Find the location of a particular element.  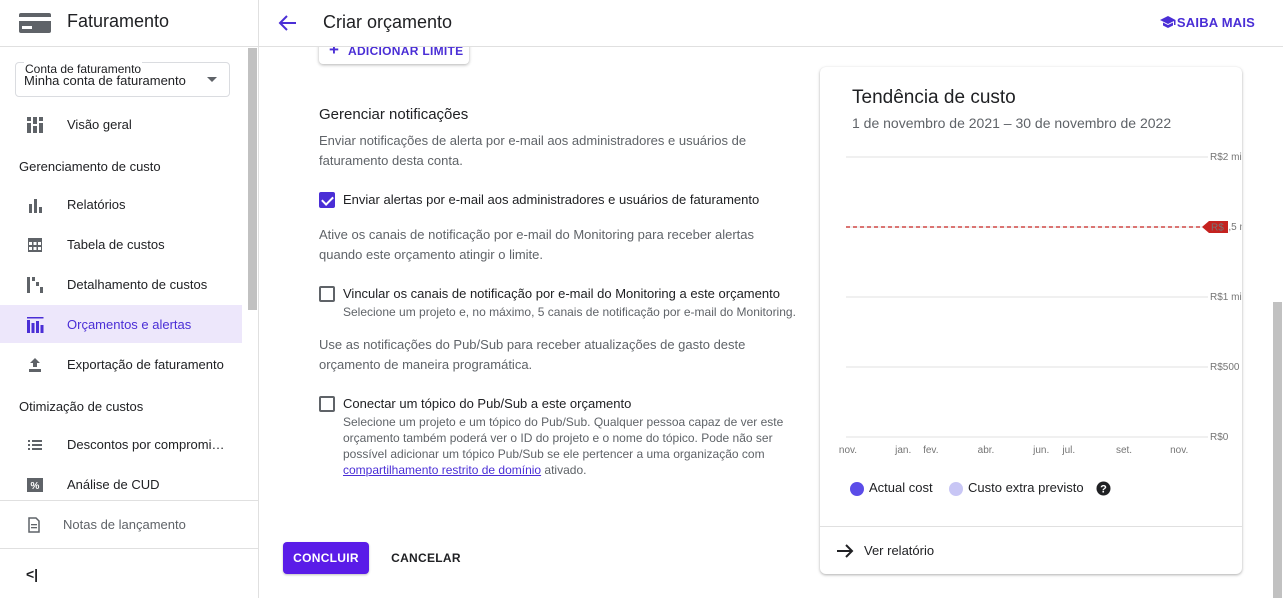

collapse-sidebar-button: <| is located at coordinates (32, 574).